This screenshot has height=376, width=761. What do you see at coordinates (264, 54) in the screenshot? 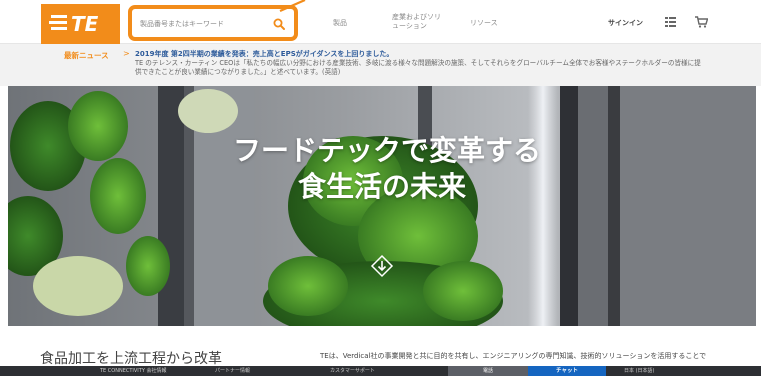
I see `news-headline-link: 2019年度 第2四半期の業績を発表：売上高とEPSがガイダンスを上回りました。` at bounding box center [264, 54].